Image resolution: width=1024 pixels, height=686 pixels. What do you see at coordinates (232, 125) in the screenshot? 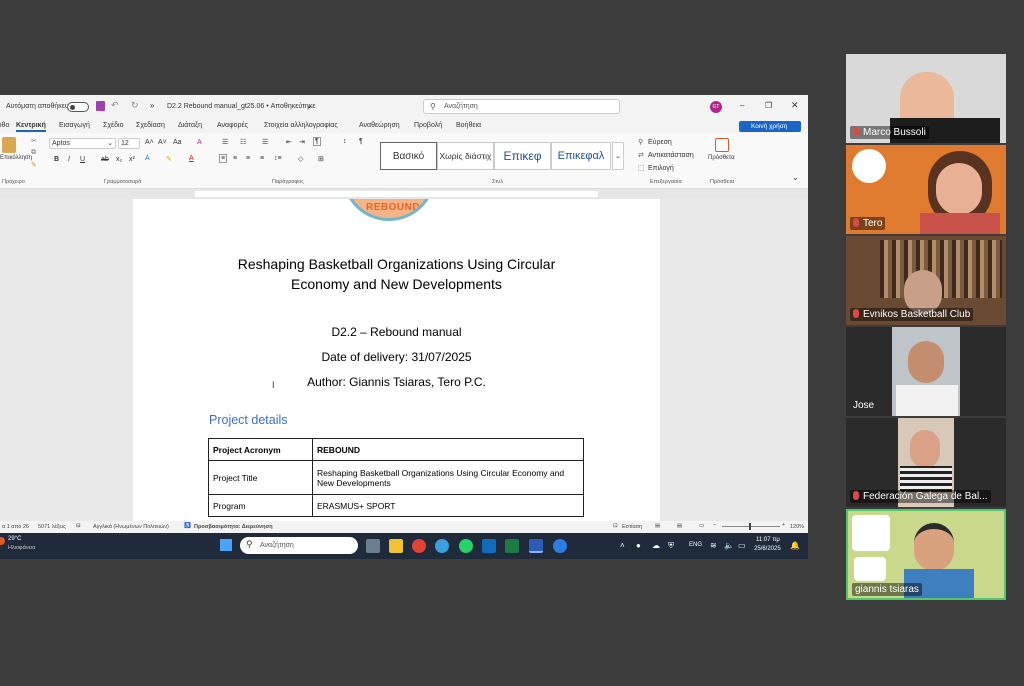
I see `tab-references: Αναφορές` at bounding box center [232, 125].